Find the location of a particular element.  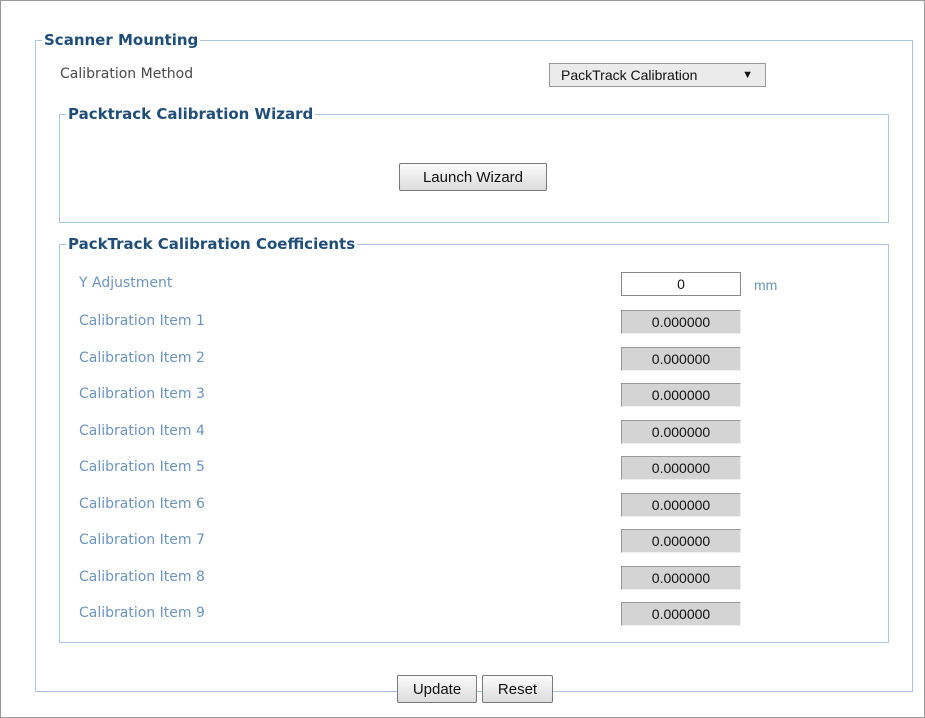

calibration-item-label: Calibration Item 7 is located at coordinates (142, 540).